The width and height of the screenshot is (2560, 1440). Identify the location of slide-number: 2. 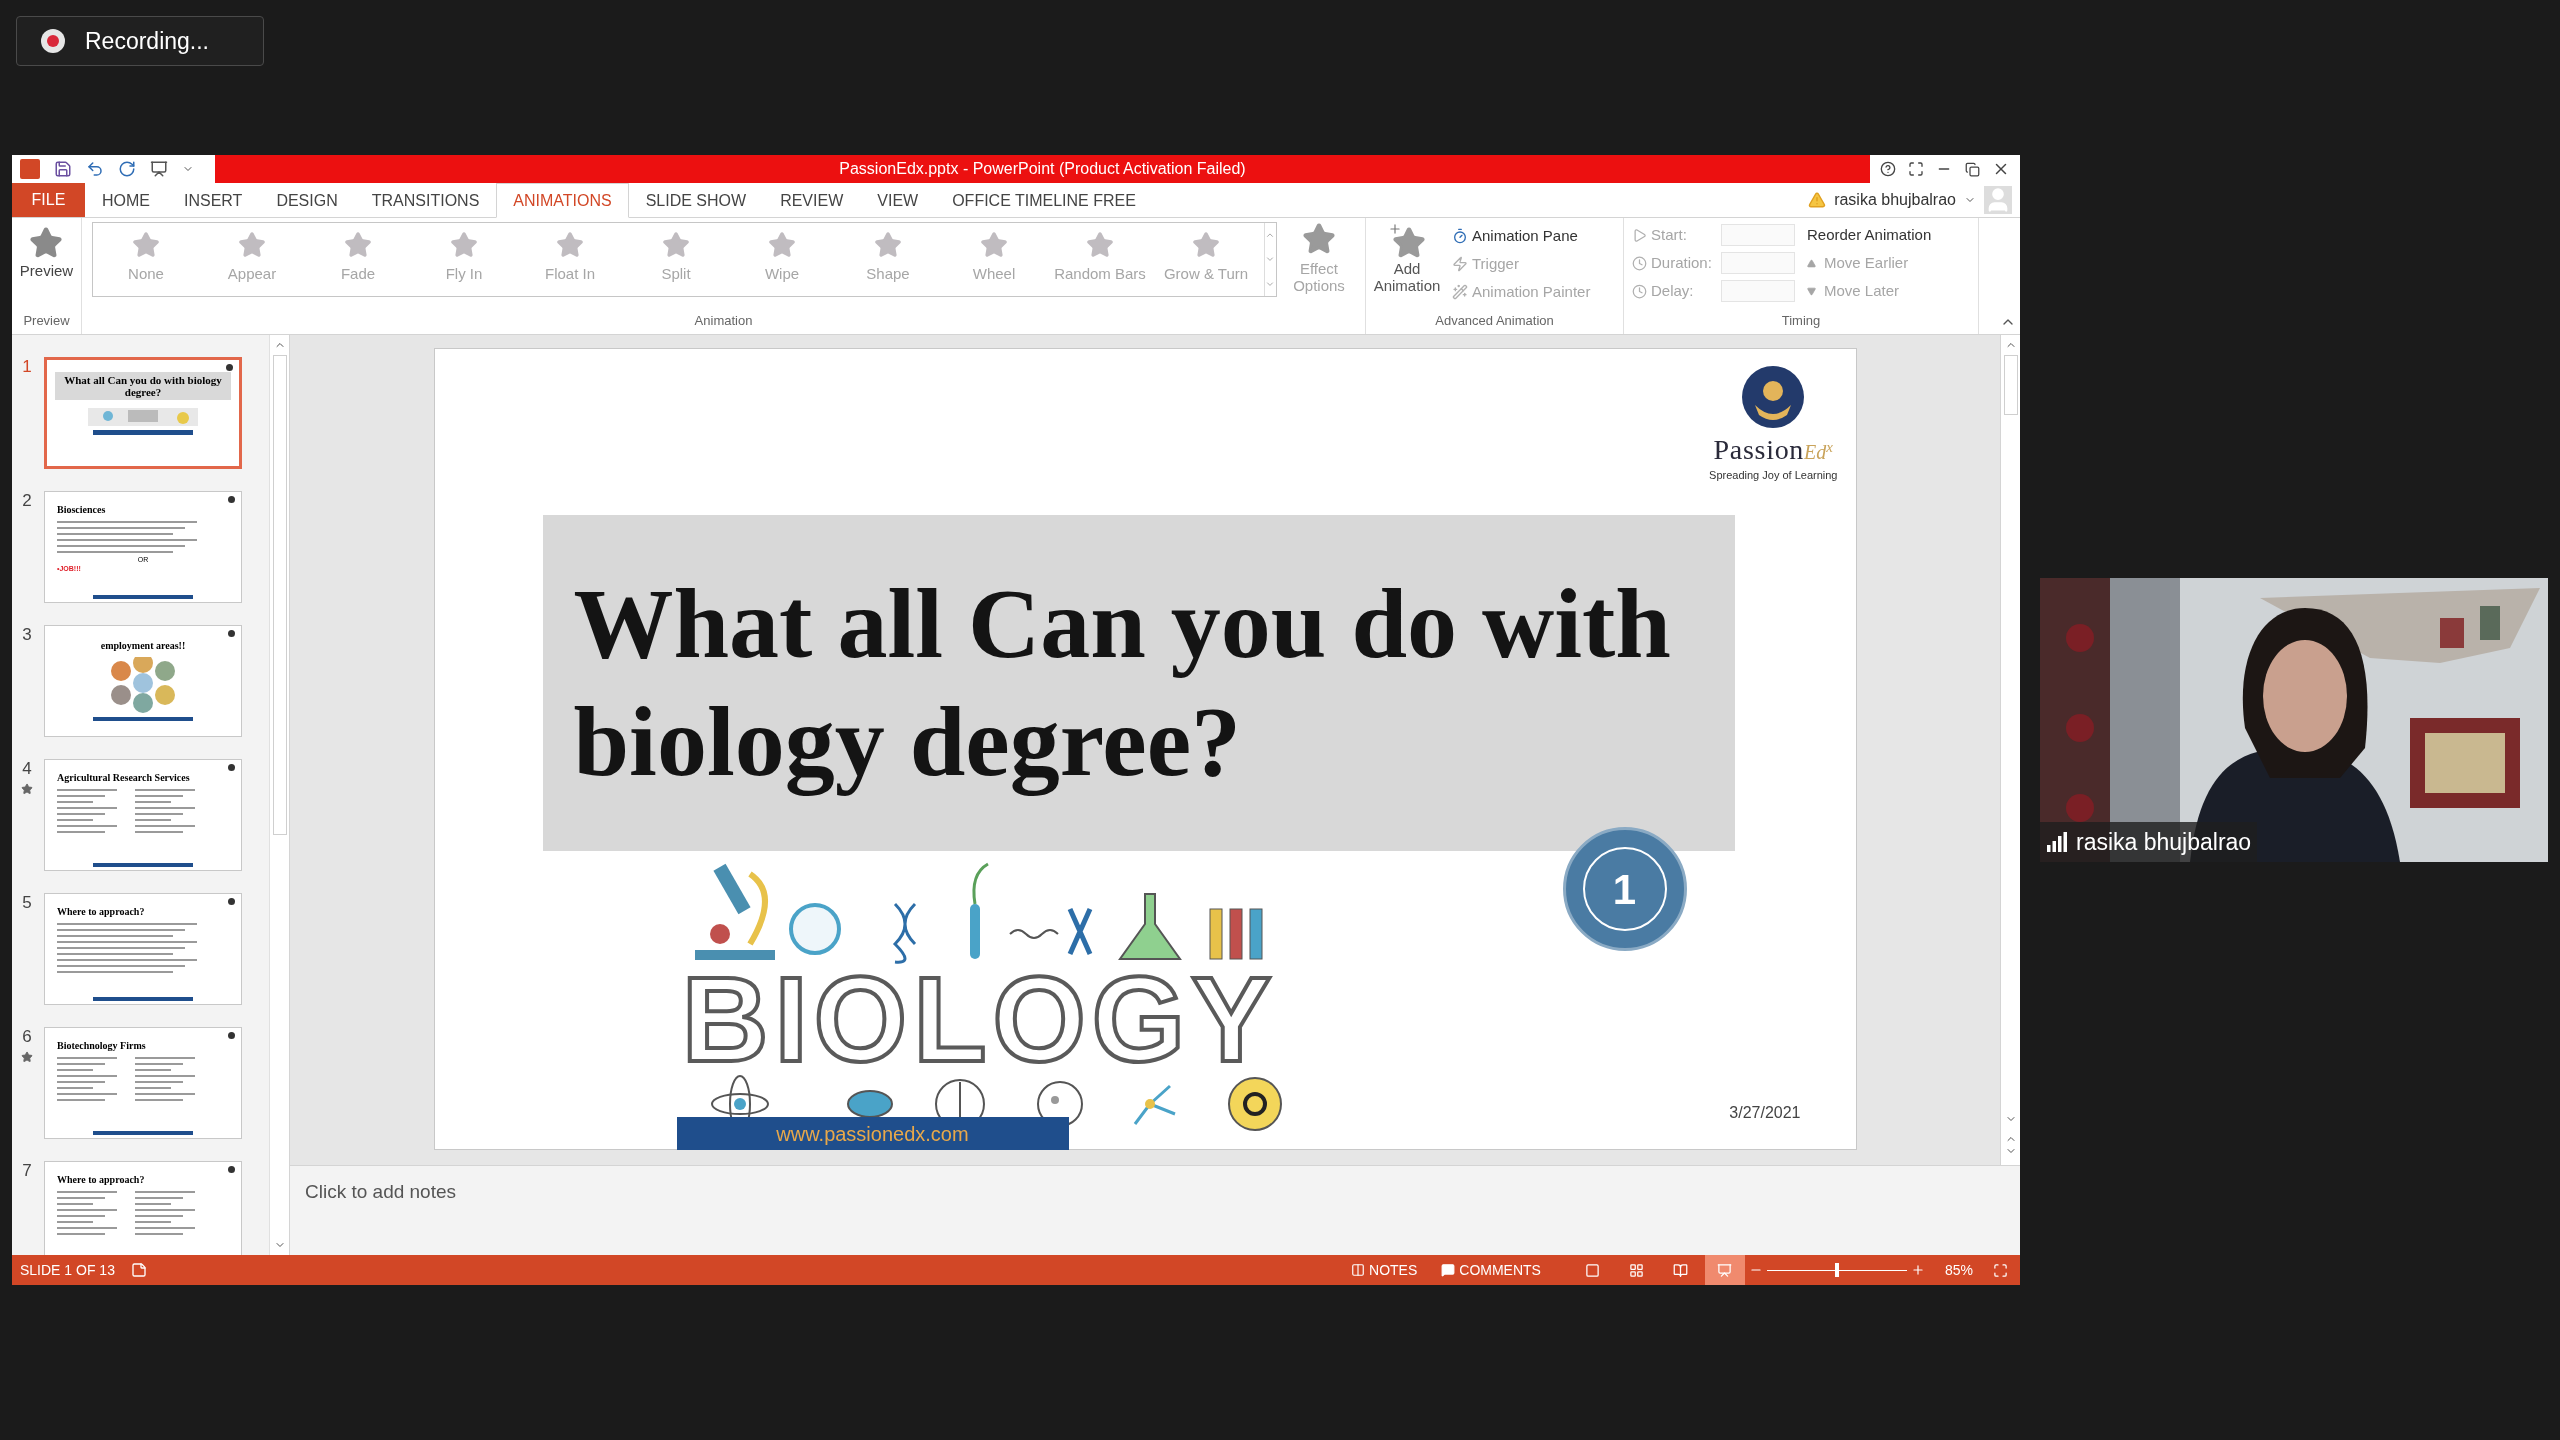
(27, 501).